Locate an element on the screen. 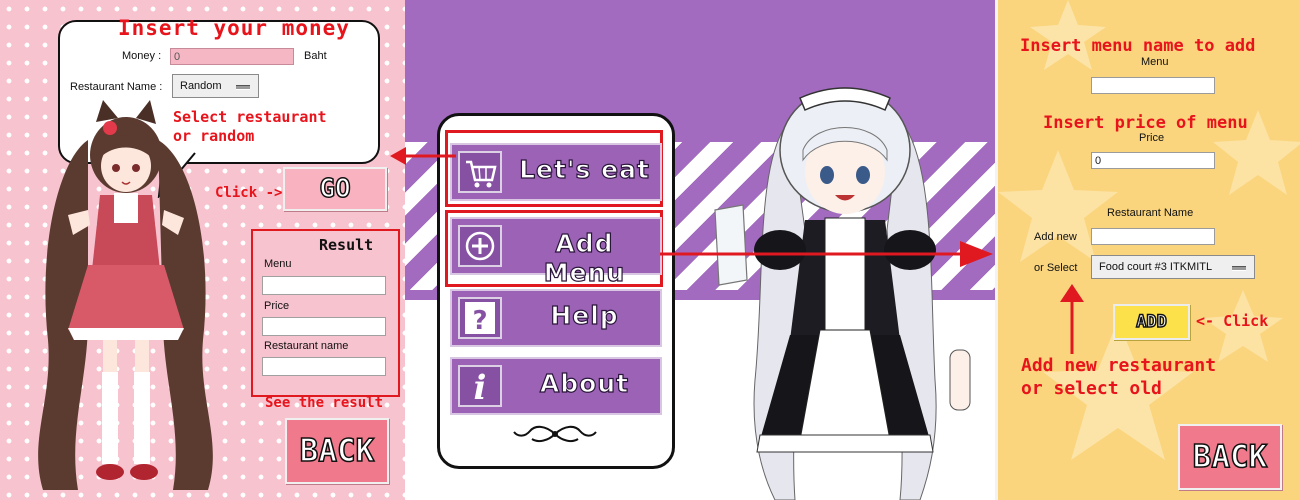  result-menu-field is located at coordinates (324, 285).